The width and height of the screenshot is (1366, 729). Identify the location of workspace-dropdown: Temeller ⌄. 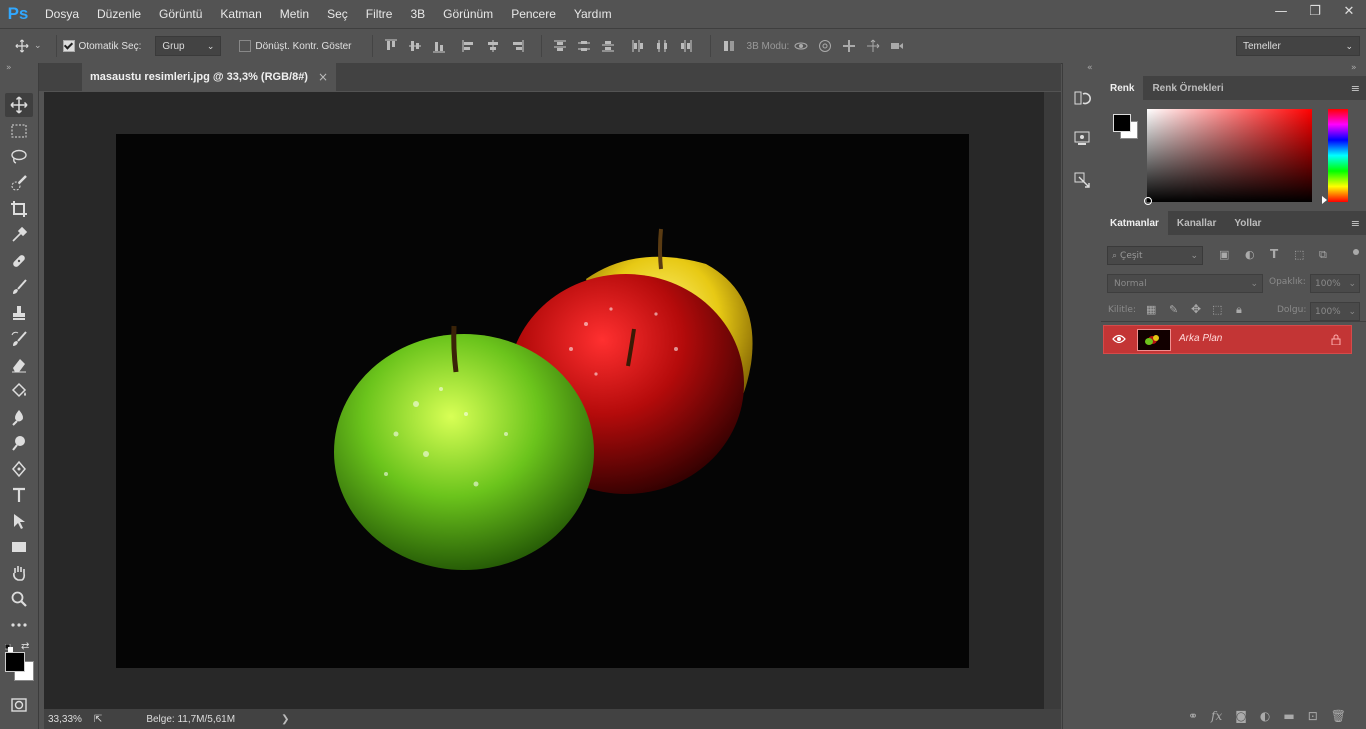
(1298, 46).